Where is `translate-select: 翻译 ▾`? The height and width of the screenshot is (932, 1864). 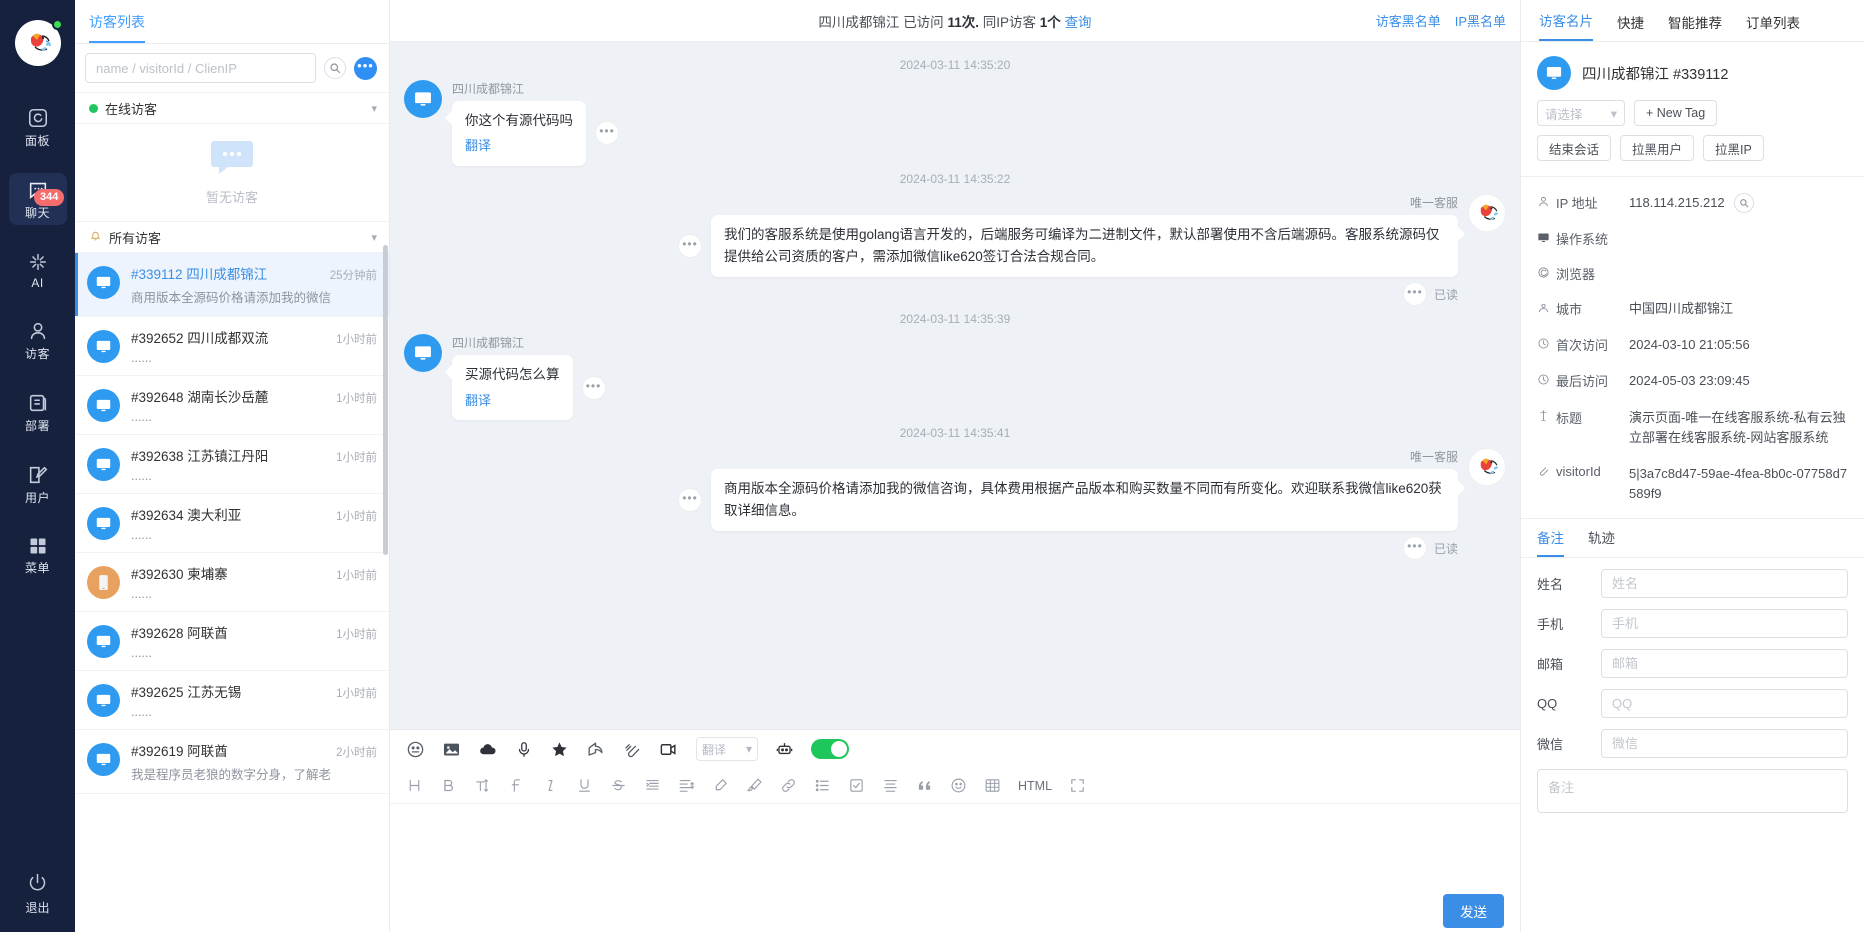 translate-select: 翻译 ▾ is located at coordinates (727, 749).